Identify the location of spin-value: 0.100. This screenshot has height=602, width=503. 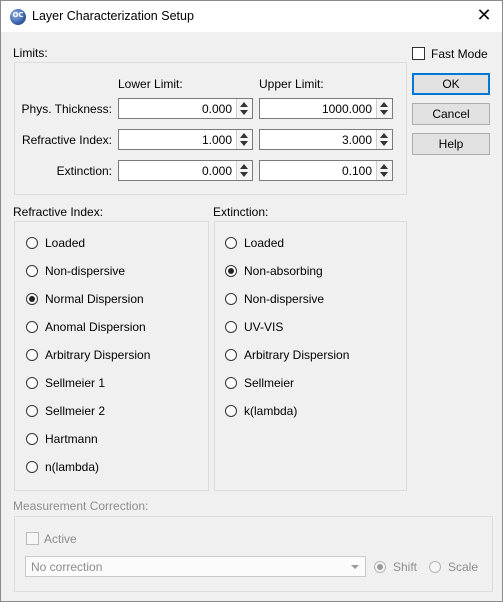
(356, 171).